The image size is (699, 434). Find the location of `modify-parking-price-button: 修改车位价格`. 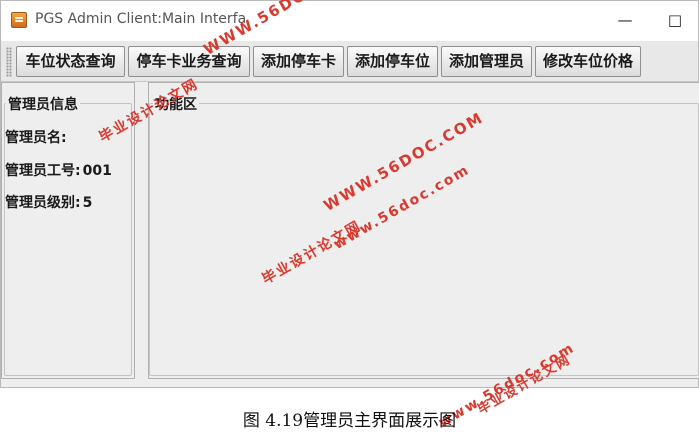

modify-parking-price-button: 修改车位价格 is located at coordinates (588, 61).